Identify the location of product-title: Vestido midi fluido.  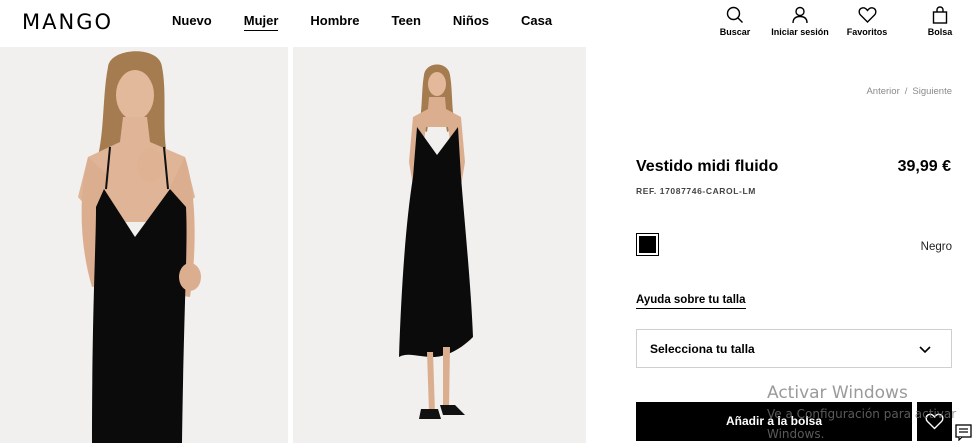
(707, 166).